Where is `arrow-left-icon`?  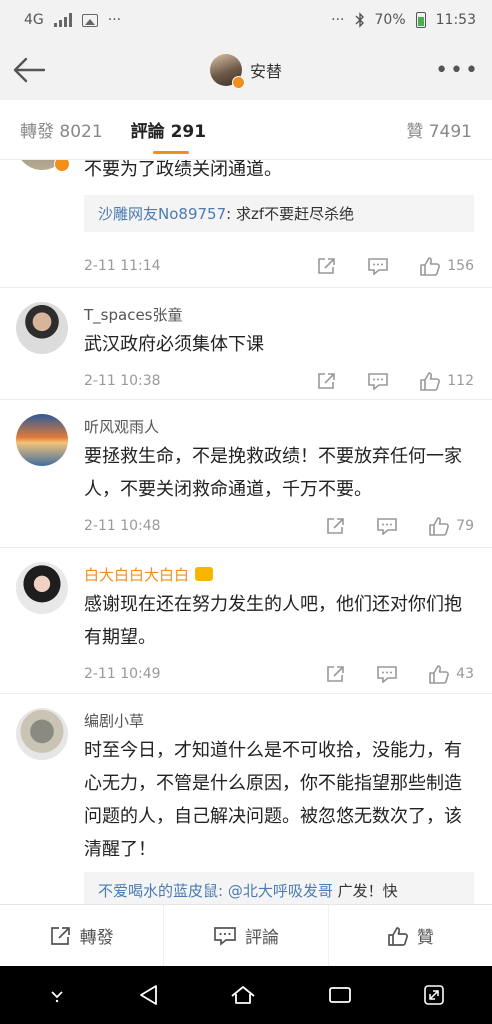
arrow-left-icon is located at coordinates (29, 70).